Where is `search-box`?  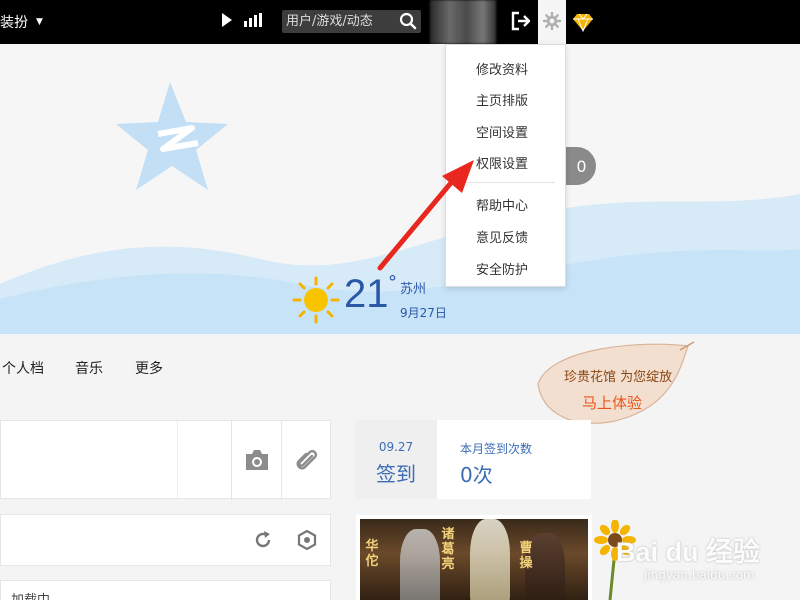
search-box is located at coordinates (351, 21).